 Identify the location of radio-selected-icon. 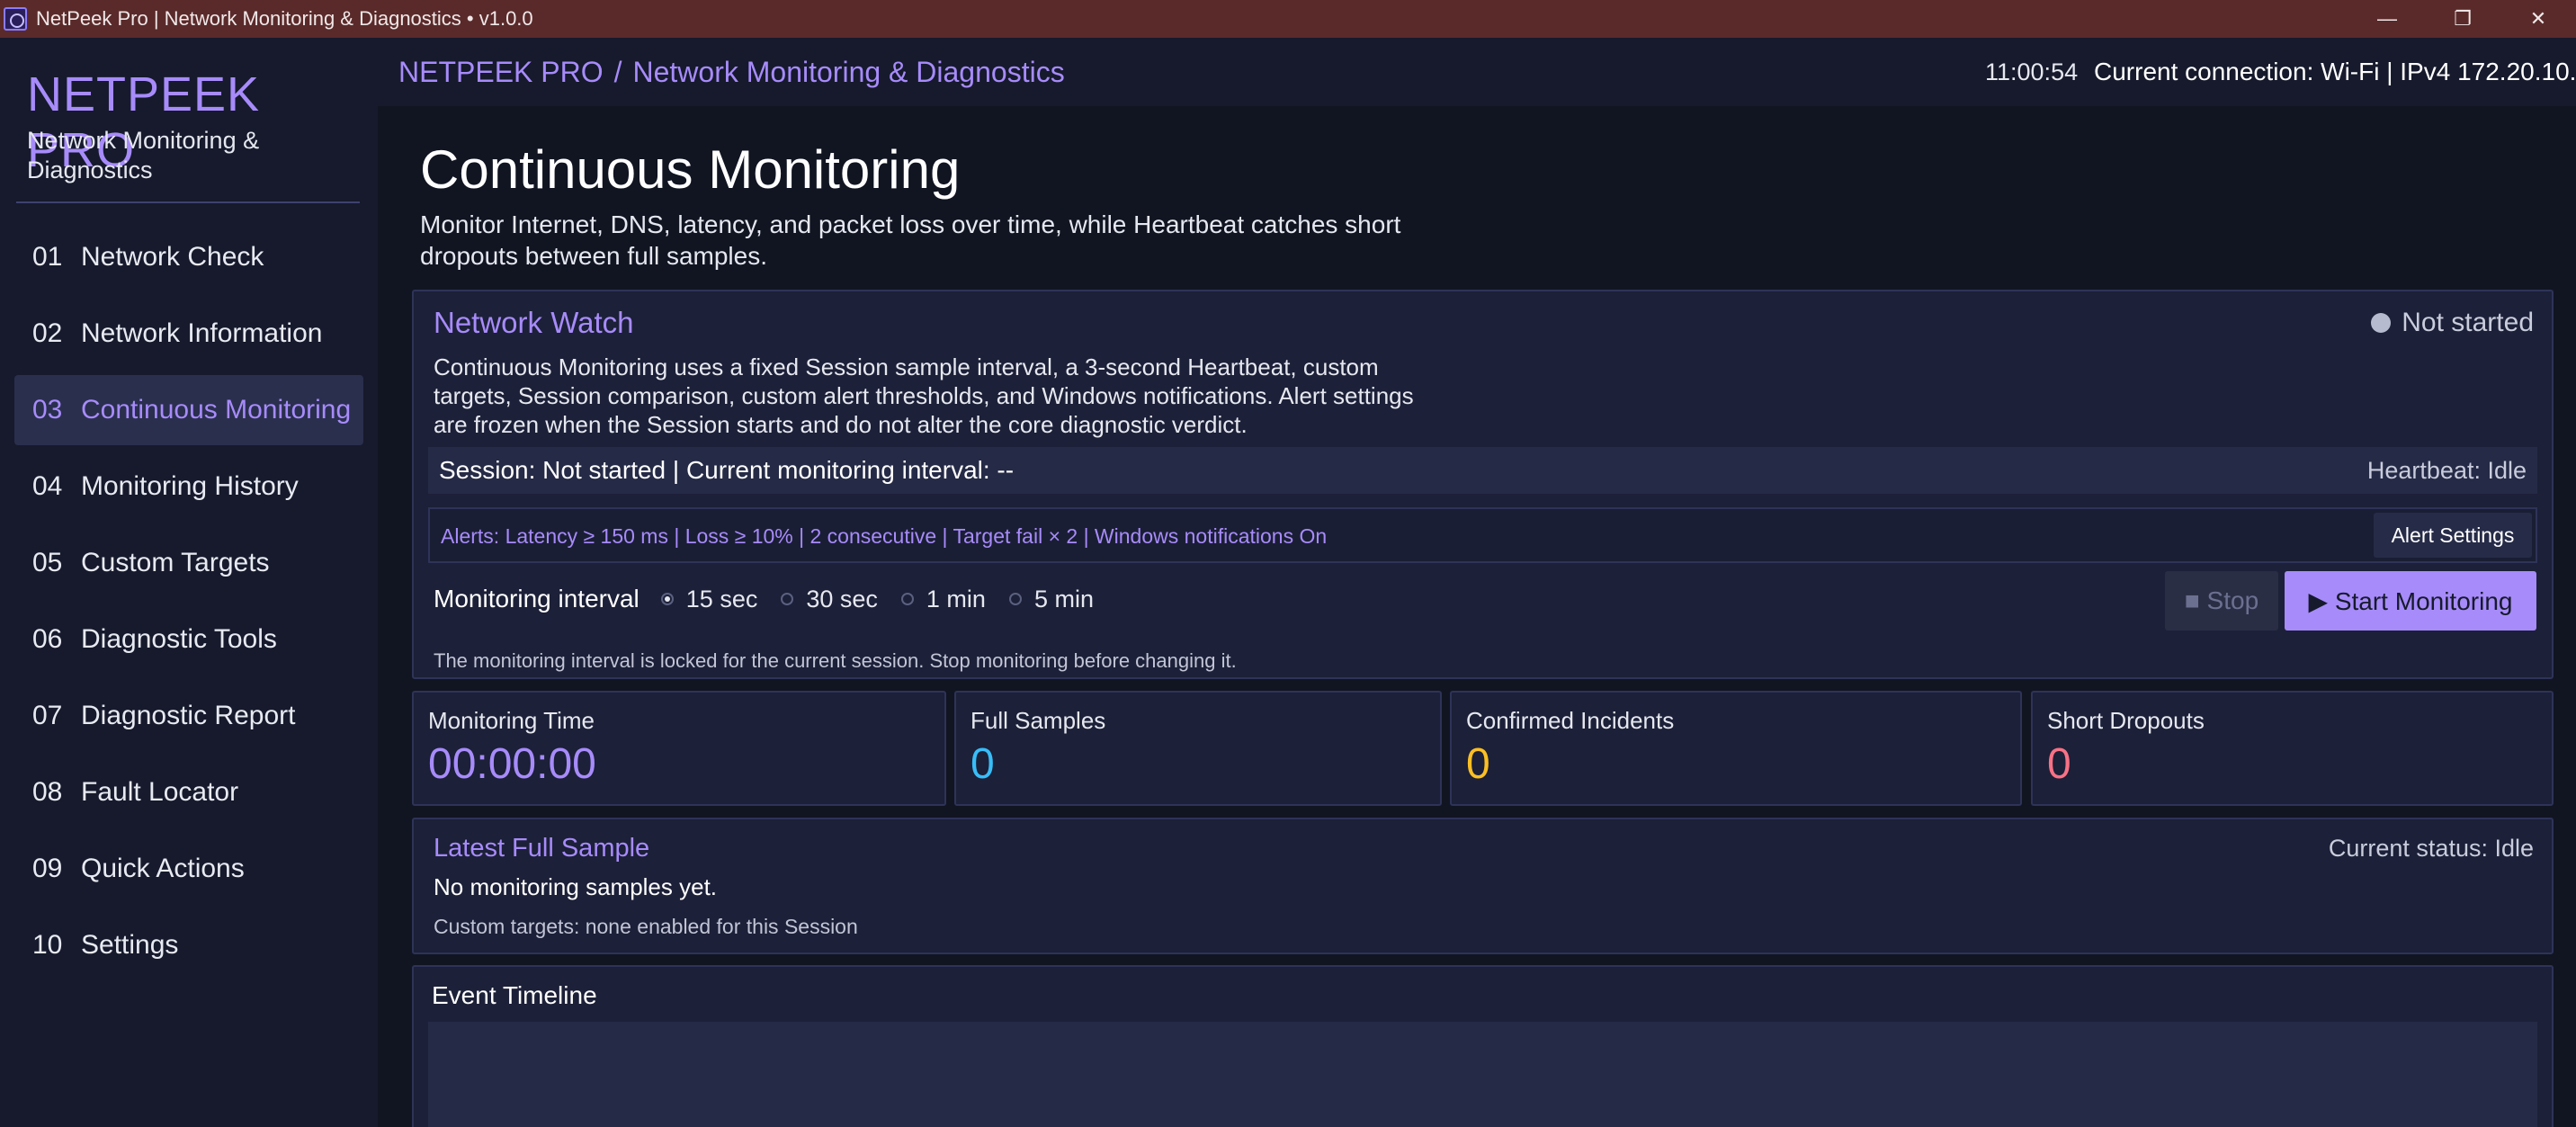
(667, 599).